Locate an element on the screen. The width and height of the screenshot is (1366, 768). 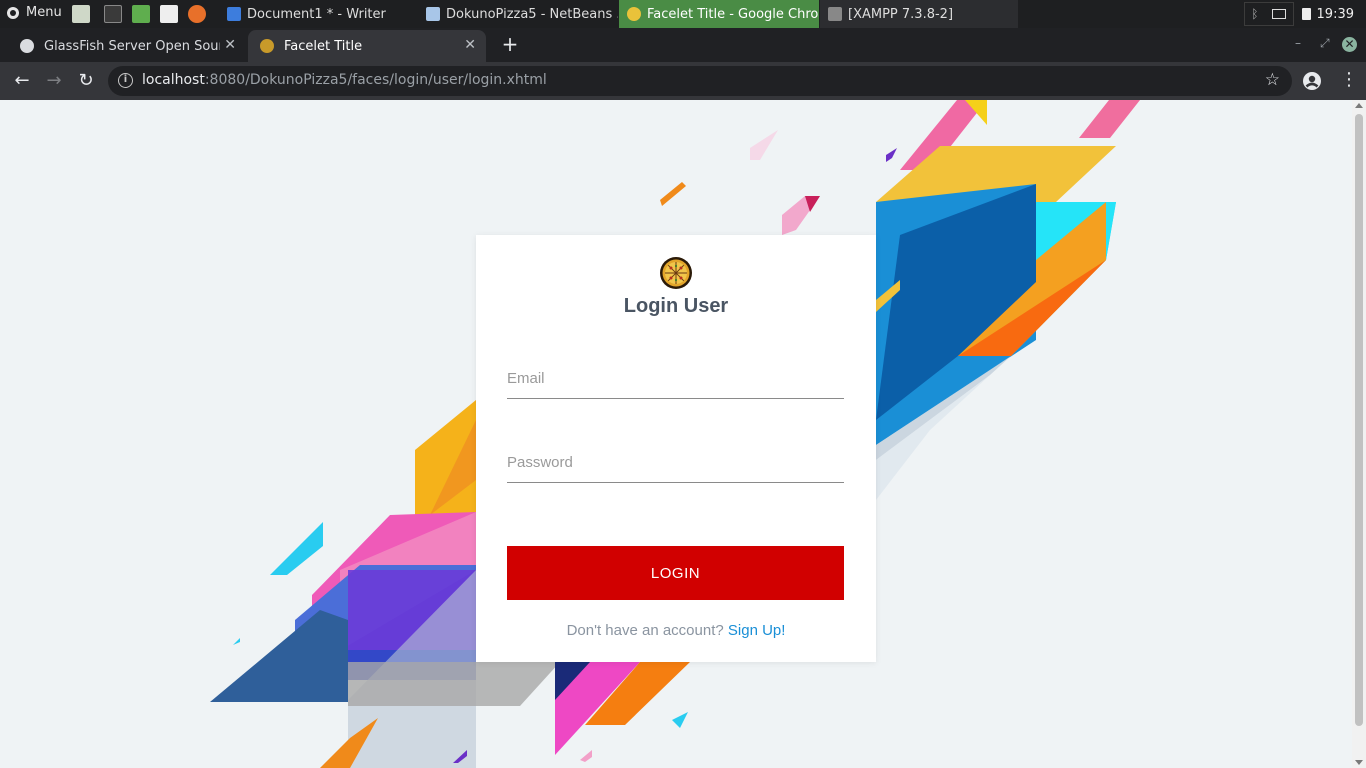
battery-icon is located at coordinates (1306, 14).